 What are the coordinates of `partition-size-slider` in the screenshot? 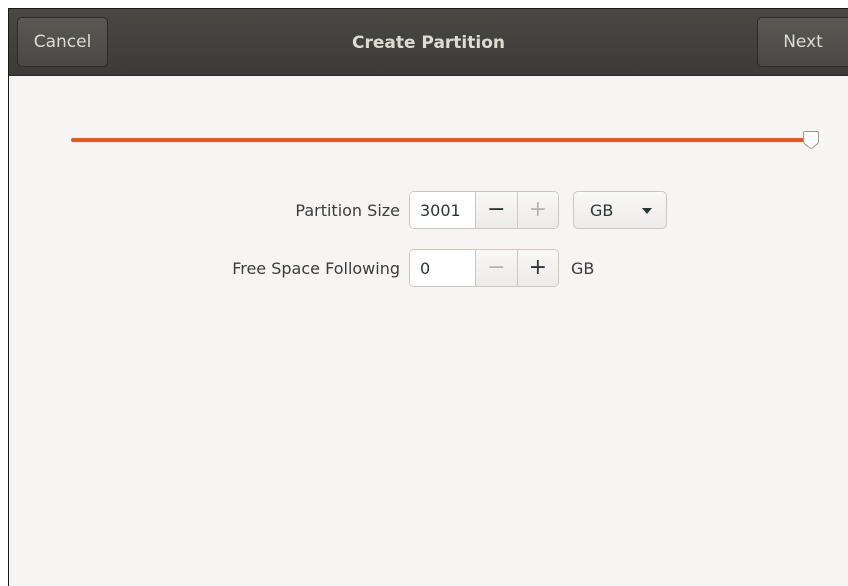 It's located at (445, 140).